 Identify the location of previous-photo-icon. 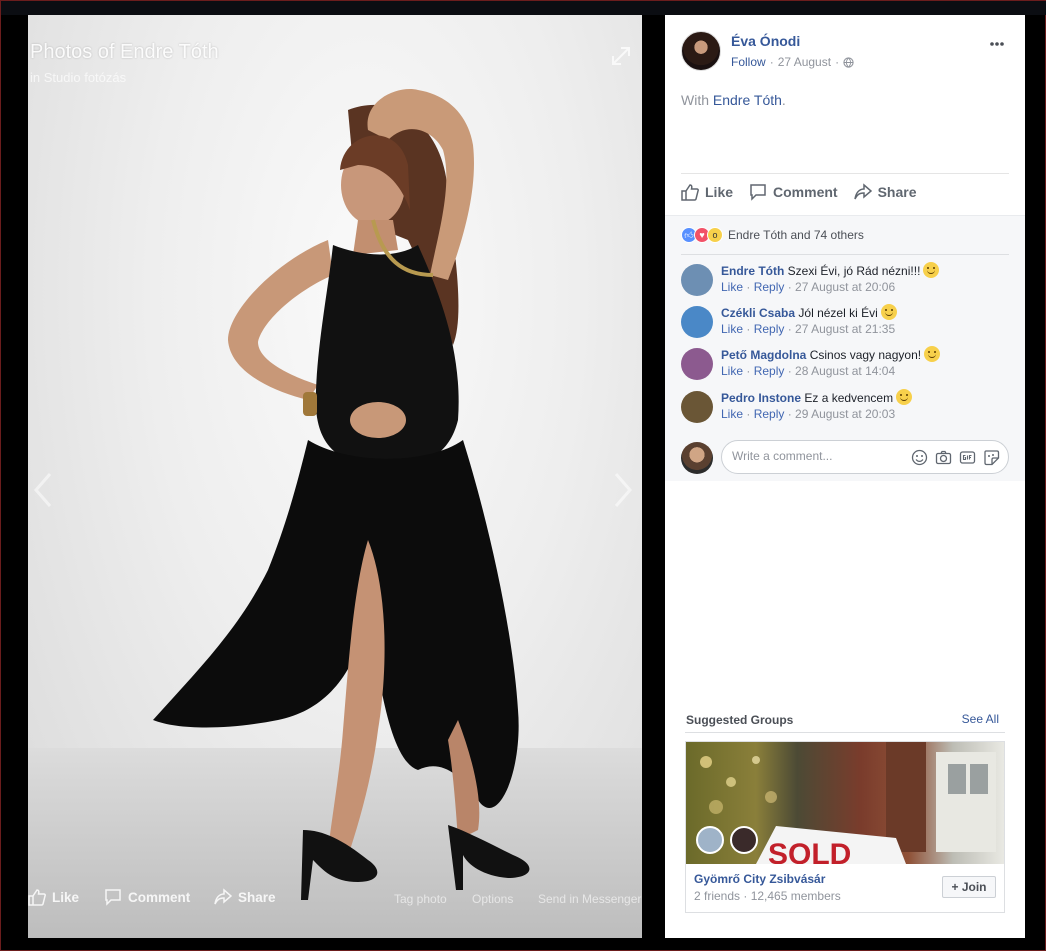
(43, 490).